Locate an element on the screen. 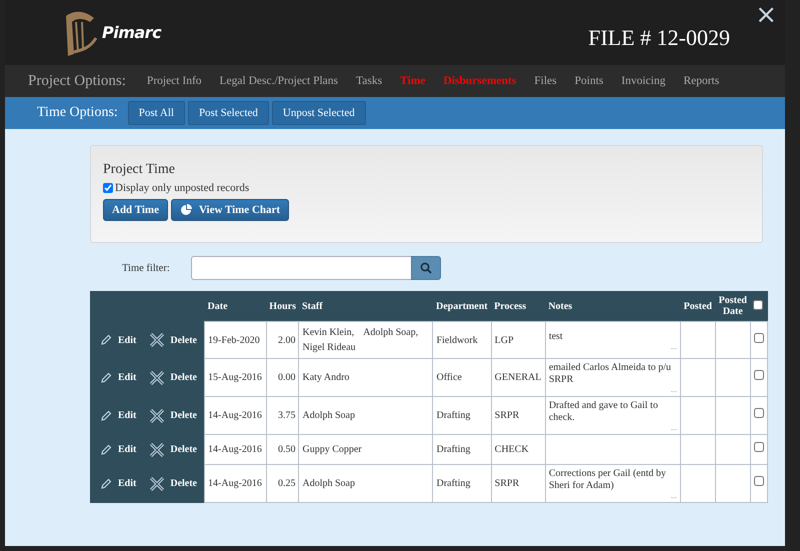 The image size is (800, 551). file-title: FILE # 12-0029 is located at coordinates (659, 37).